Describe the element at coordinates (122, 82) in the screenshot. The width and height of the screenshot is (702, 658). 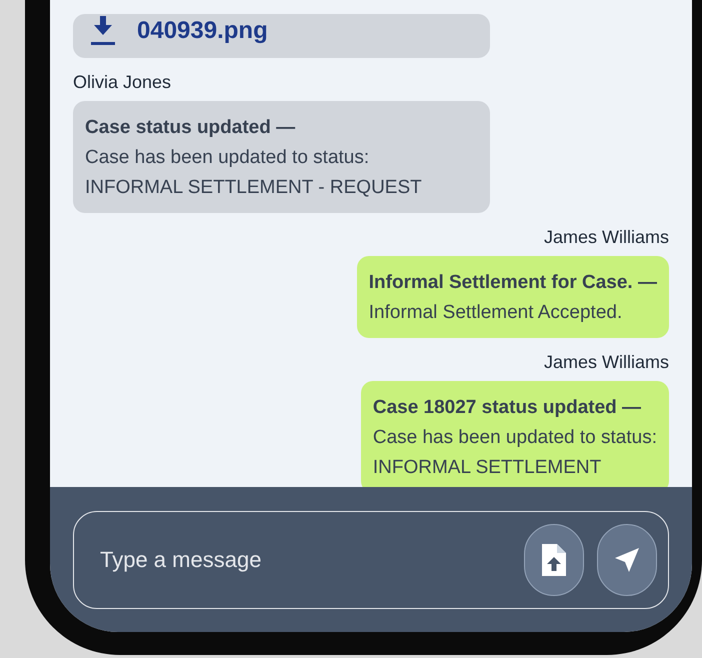
I see `sender-name: Olivia Jones` at that location.